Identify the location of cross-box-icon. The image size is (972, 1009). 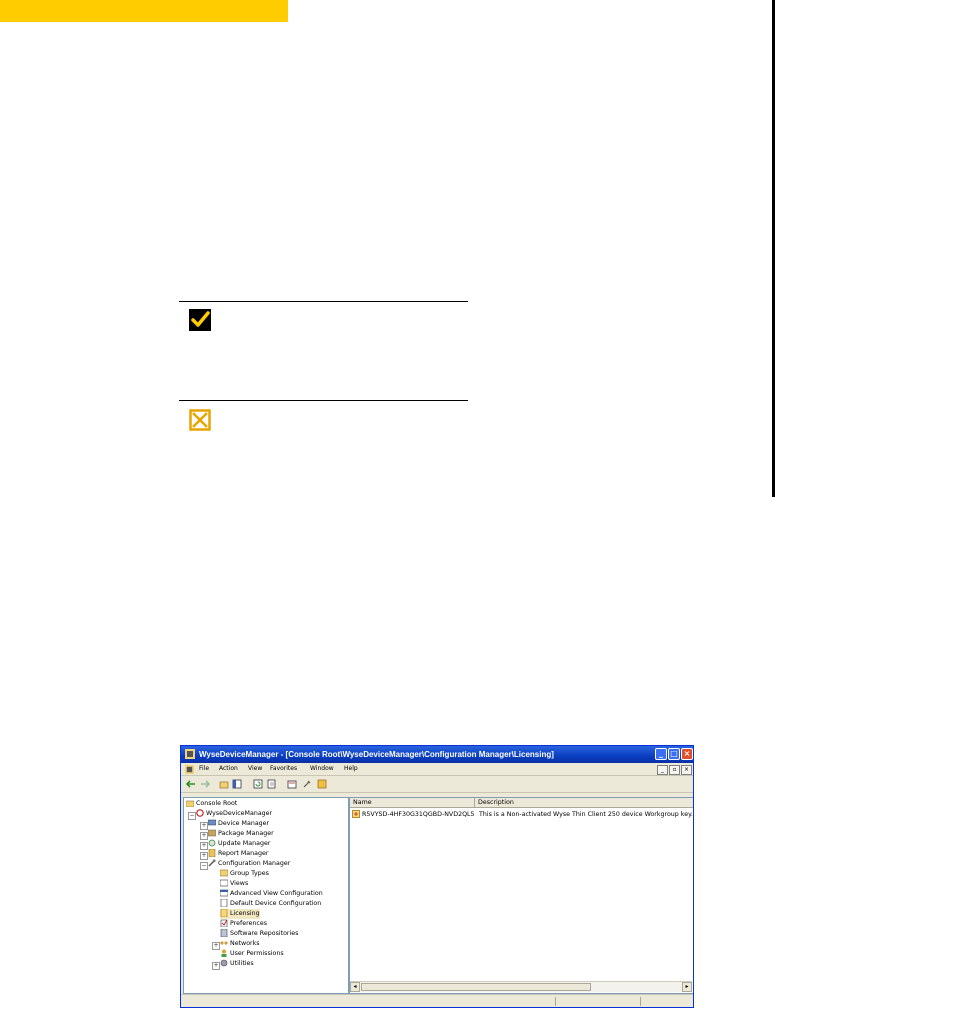
(200, 420).